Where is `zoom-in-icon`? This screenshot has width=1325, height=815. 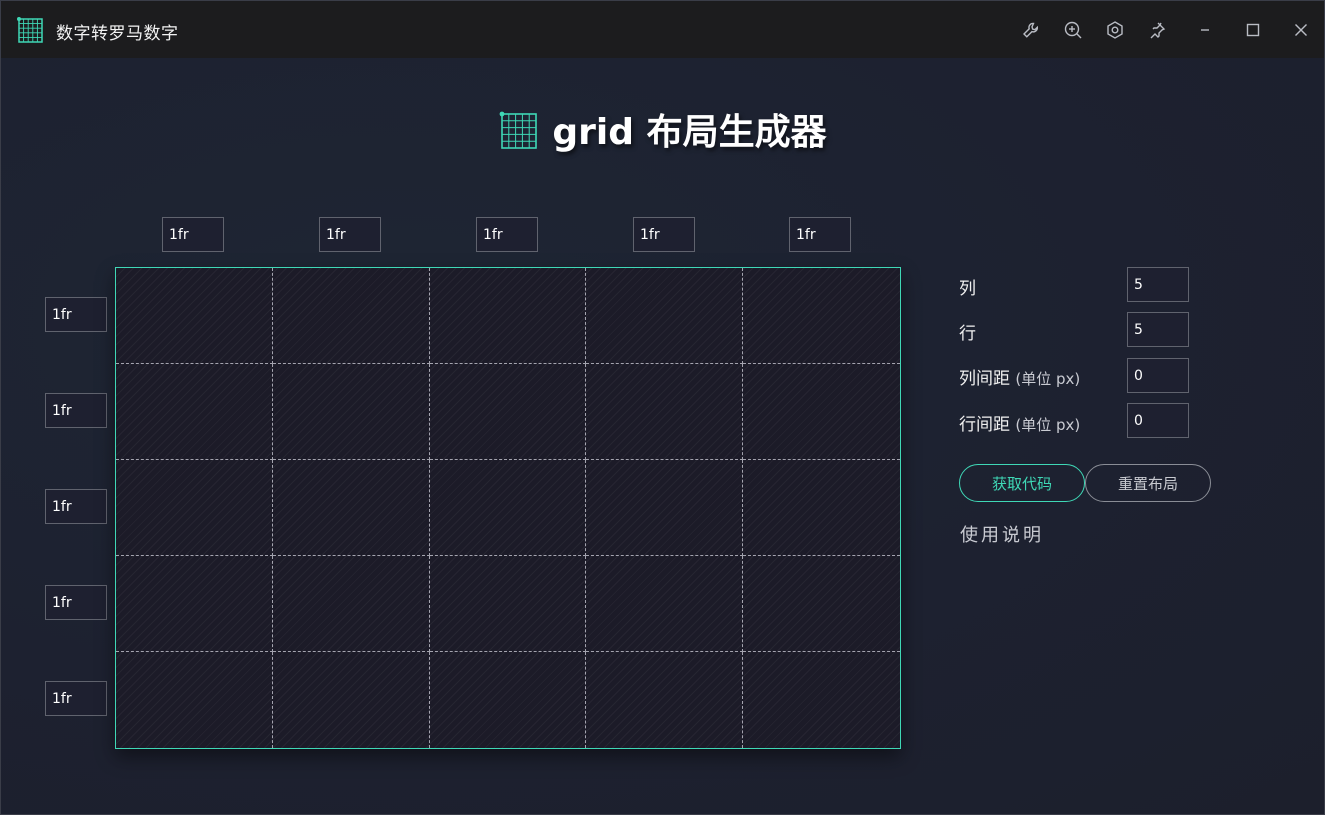 zoom-in-icon is located at coordinates (1073, 30).